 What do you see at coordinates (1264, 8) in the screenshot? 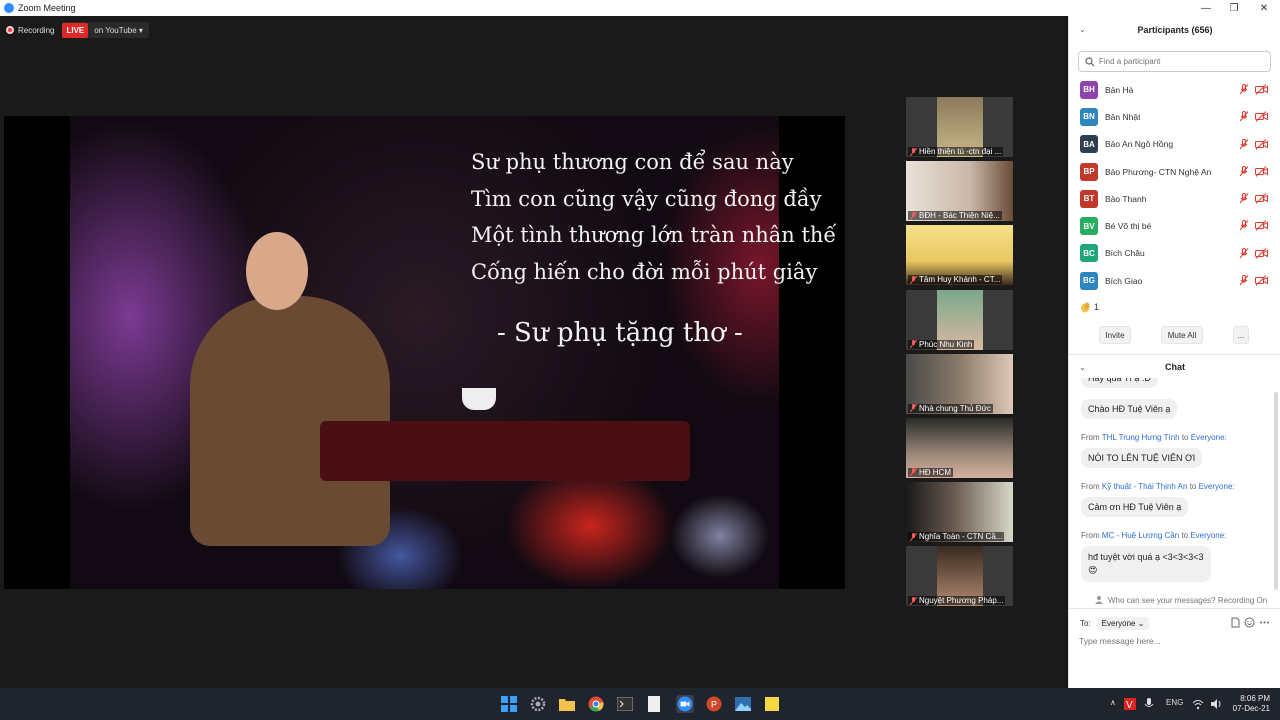
I see `close-button: ✕` at bounding box center [1264, 8].